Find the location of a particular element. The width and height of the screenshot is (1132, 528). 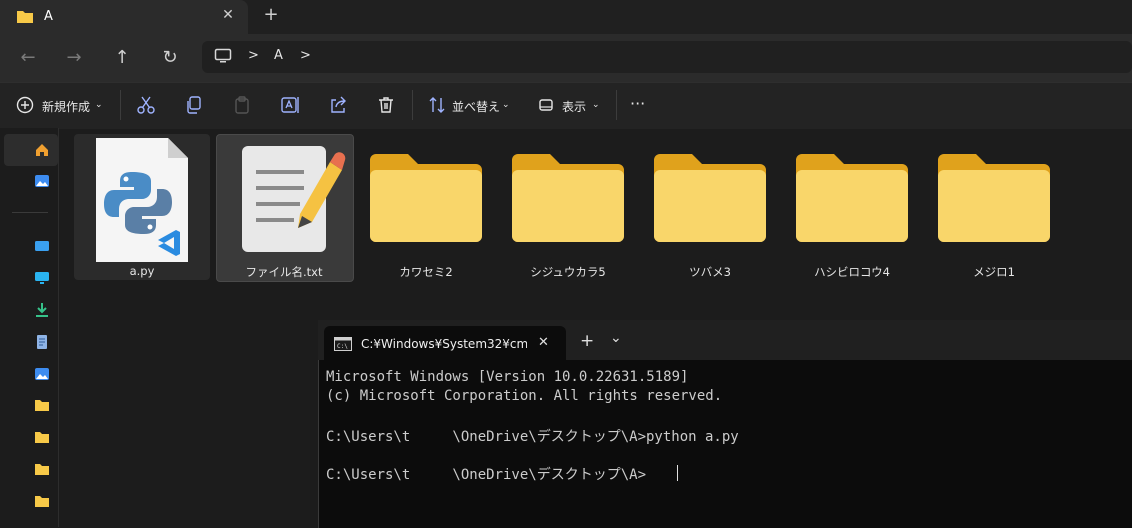

more-options-button: ··· is located at coordinates (637, 103).